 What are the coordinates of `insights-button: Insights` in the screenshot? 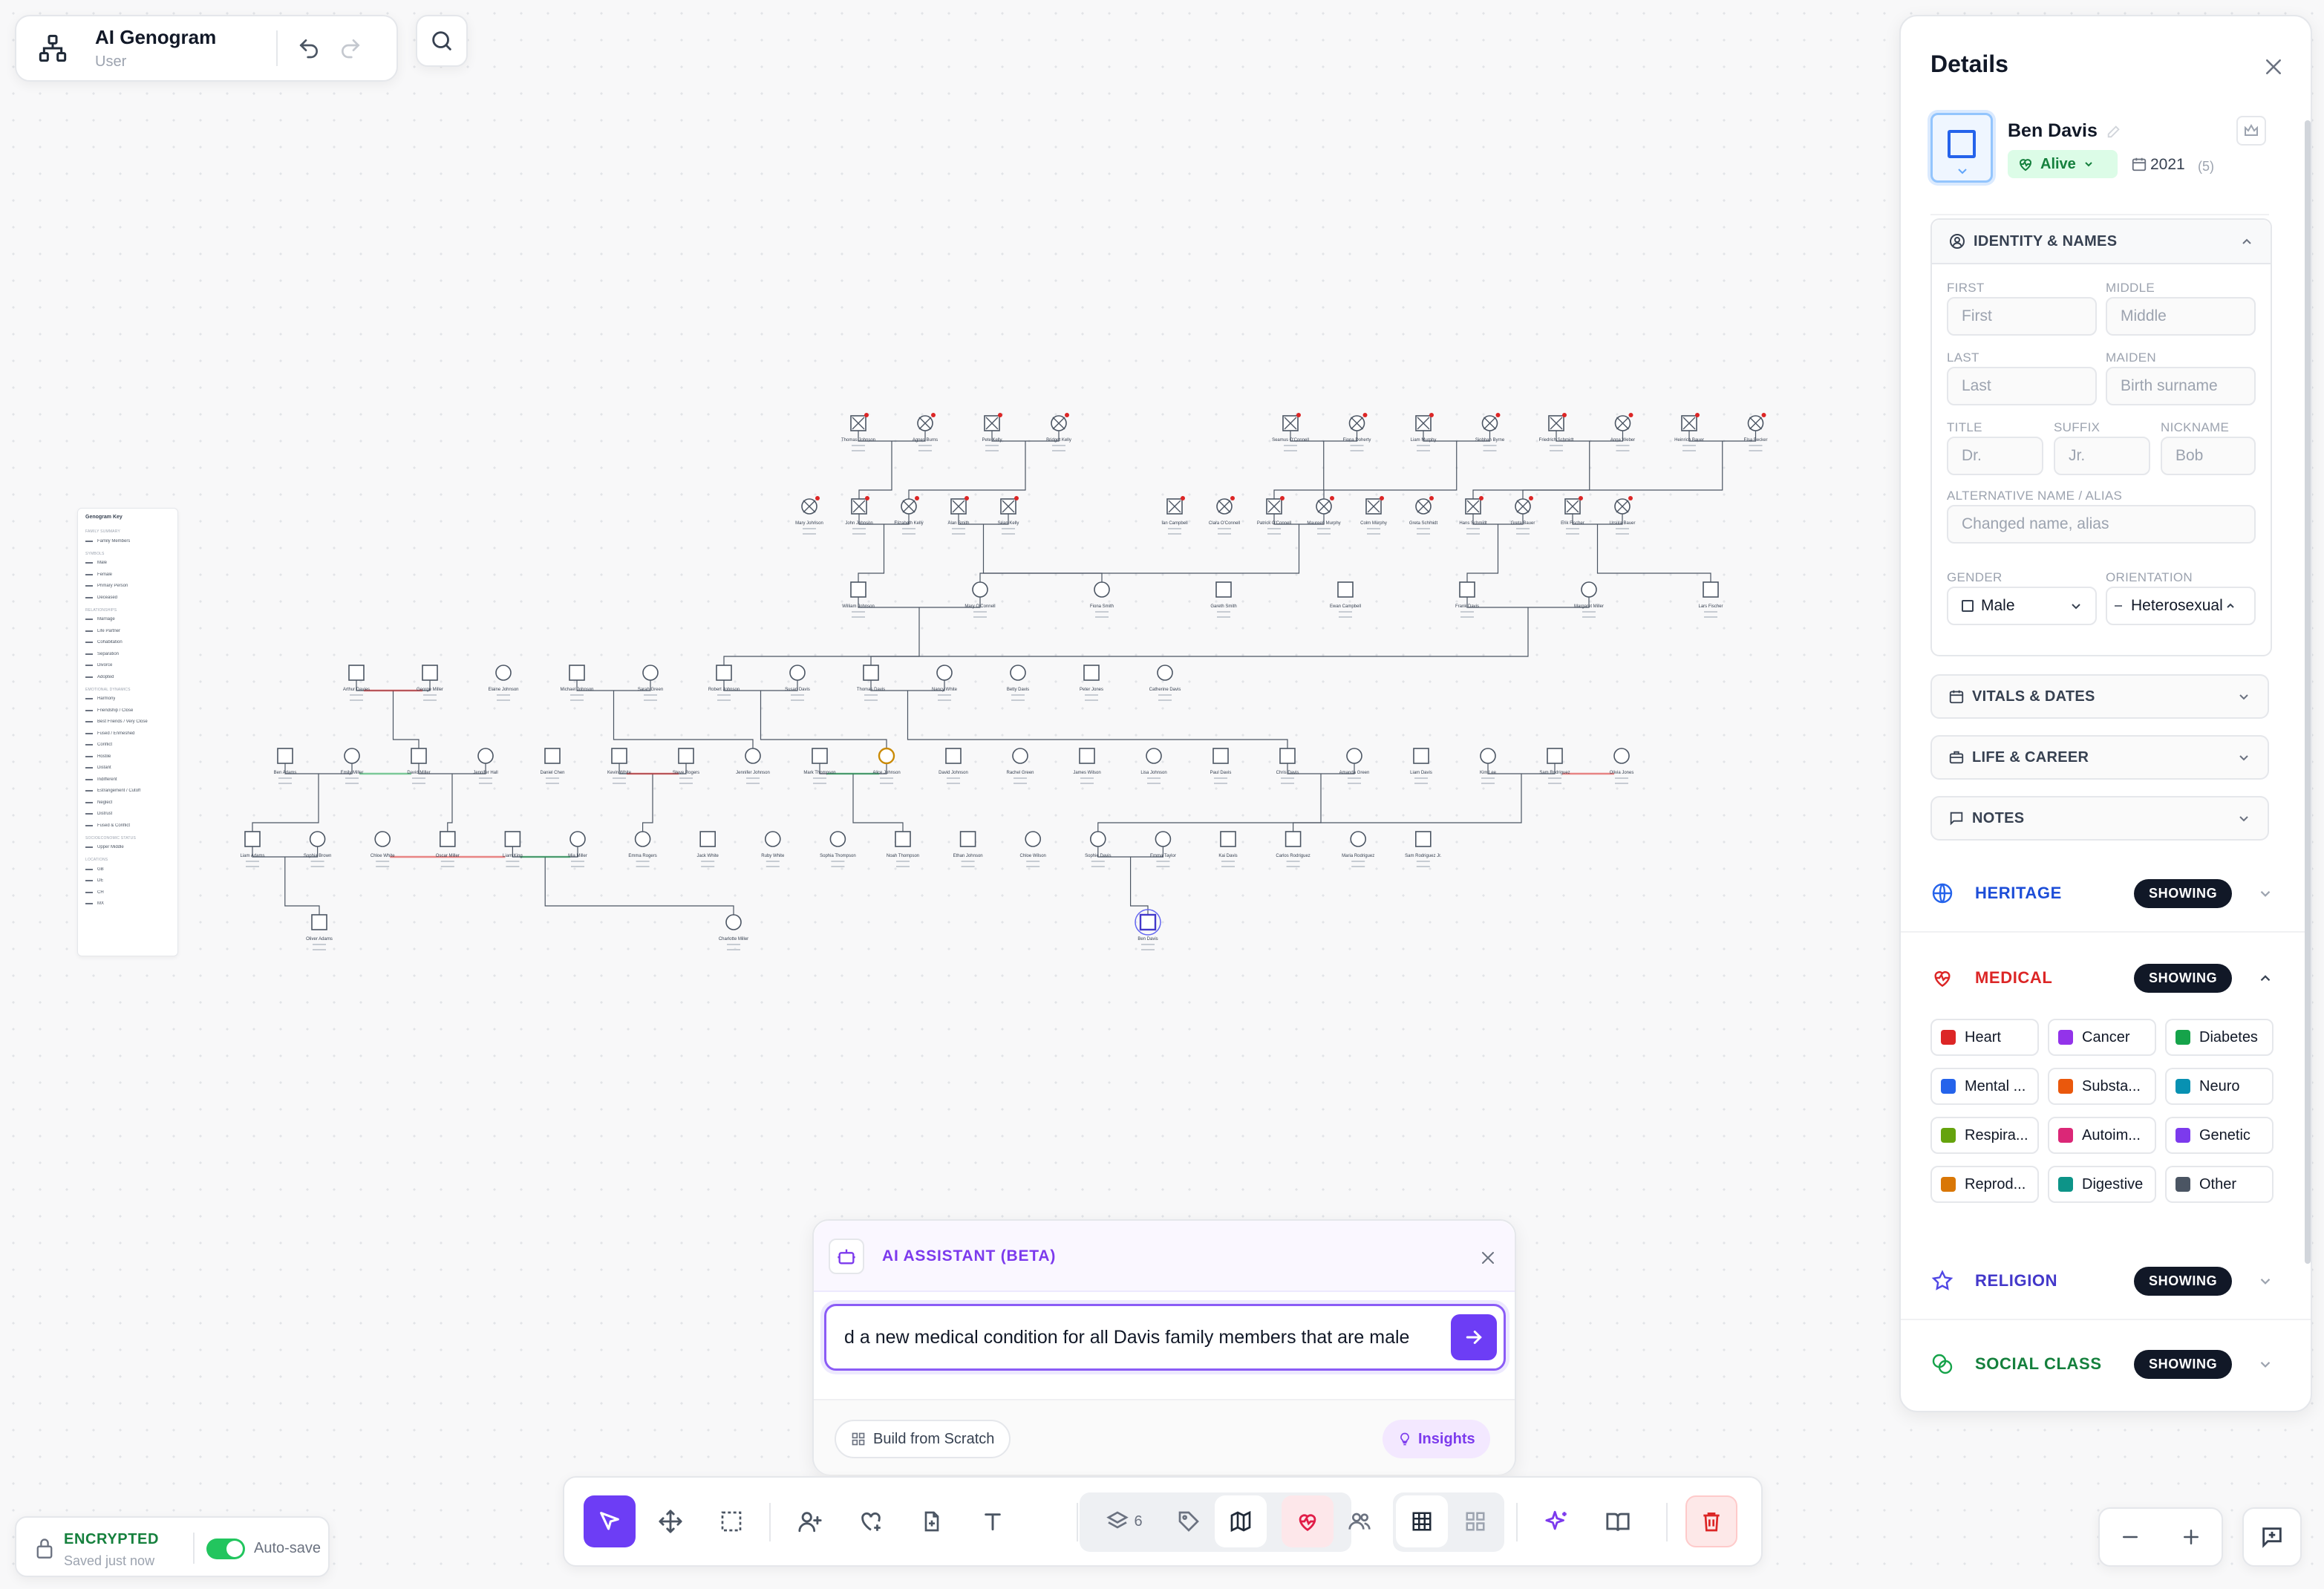 It's located at (1436, 1439).